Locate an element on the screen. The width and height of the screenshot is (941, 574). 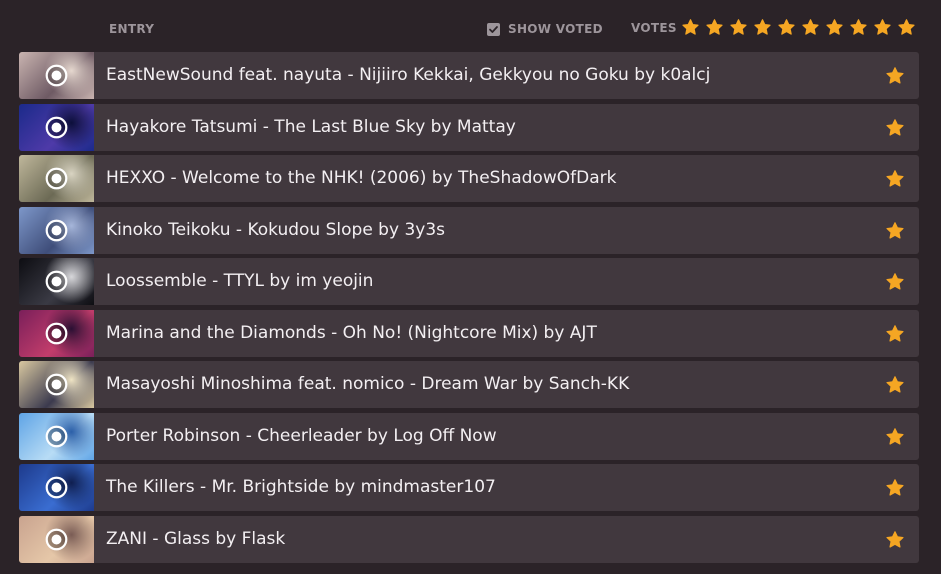
entry-column-header: ENTRY is located at coordinates (132, 29).